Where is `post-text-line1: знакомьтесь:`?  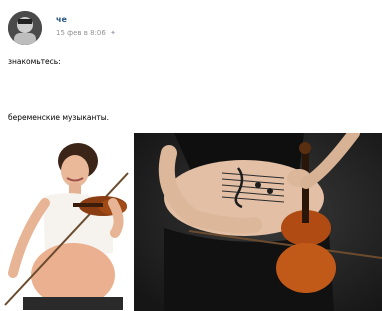
post-text-line1: знакомьтесь: is located at coordinates (34, 61).